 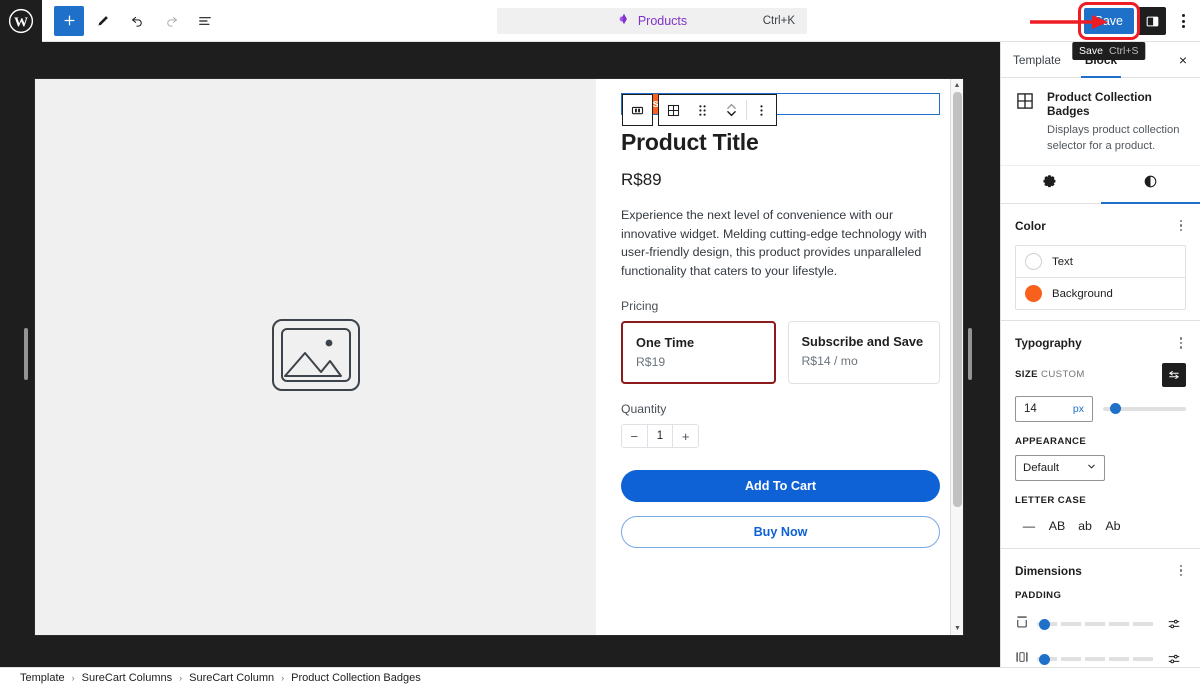 I want to click on pricing-option-one-time: One Time R$19, so click(x=698, y=353).